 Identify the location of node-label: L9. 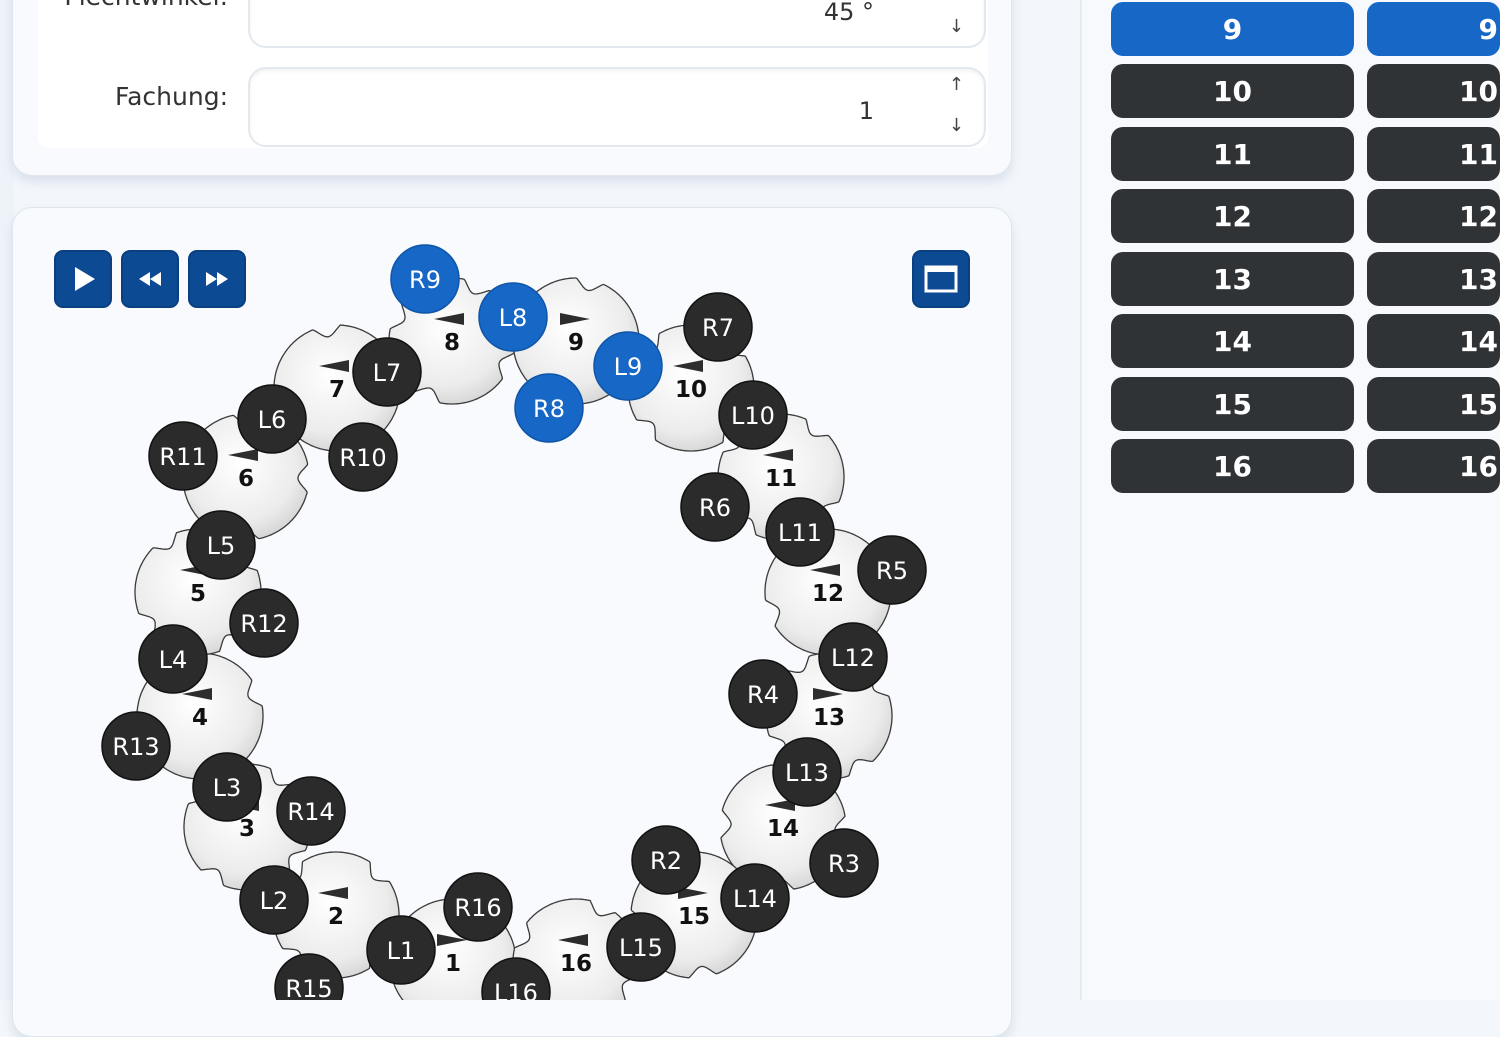
(628, 367).